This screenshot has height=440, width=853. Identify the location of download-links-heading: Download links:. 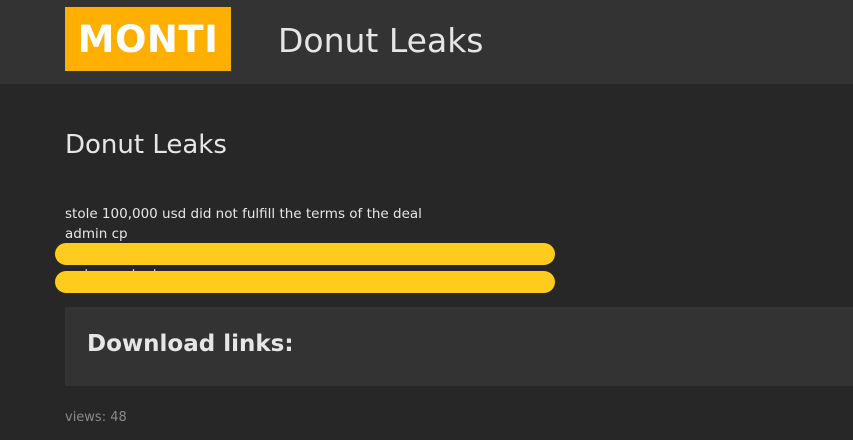
(190, 344).